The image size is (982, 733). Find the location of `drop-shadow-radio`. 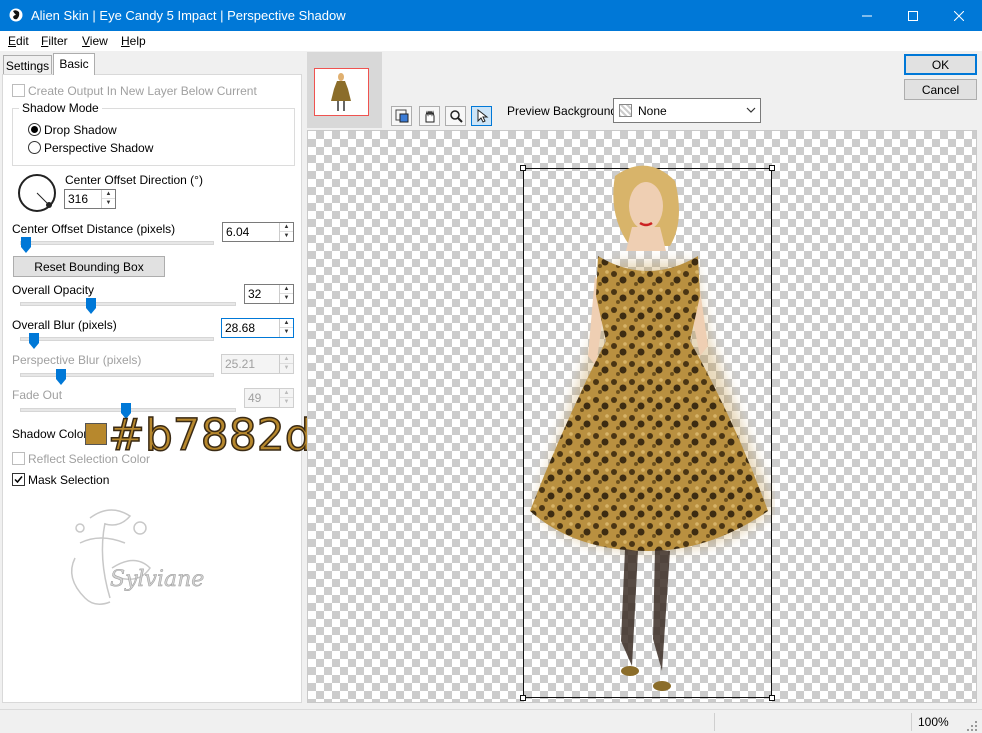

drop-shadow-radio is located at coordinates (34, 129).